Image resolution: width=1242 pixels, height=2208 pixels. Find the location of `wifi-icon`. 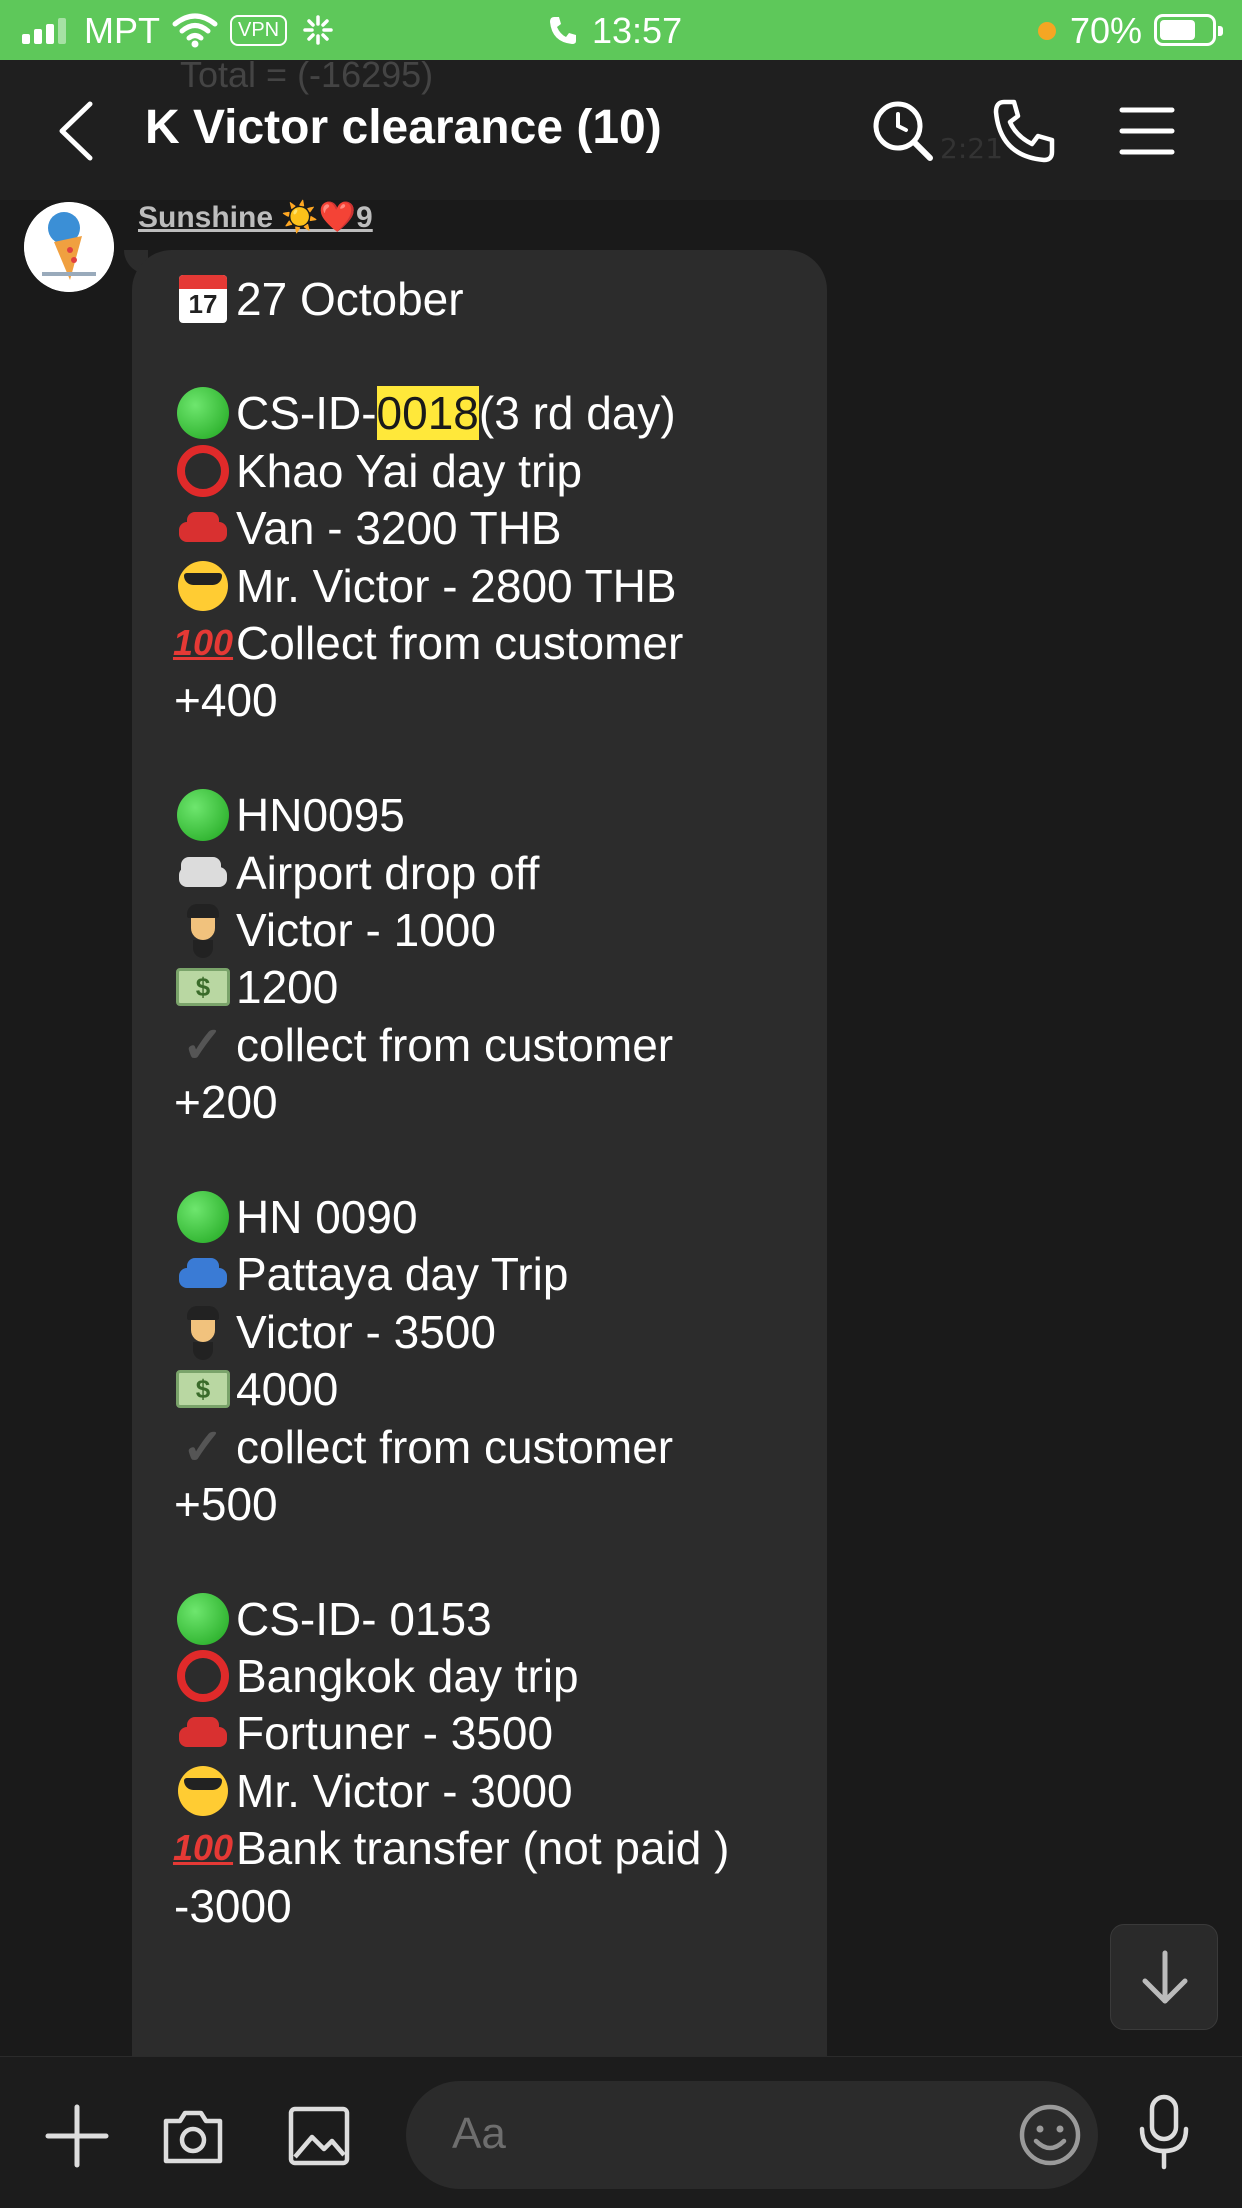

wifi-icon is located at coordinates (195, 30).